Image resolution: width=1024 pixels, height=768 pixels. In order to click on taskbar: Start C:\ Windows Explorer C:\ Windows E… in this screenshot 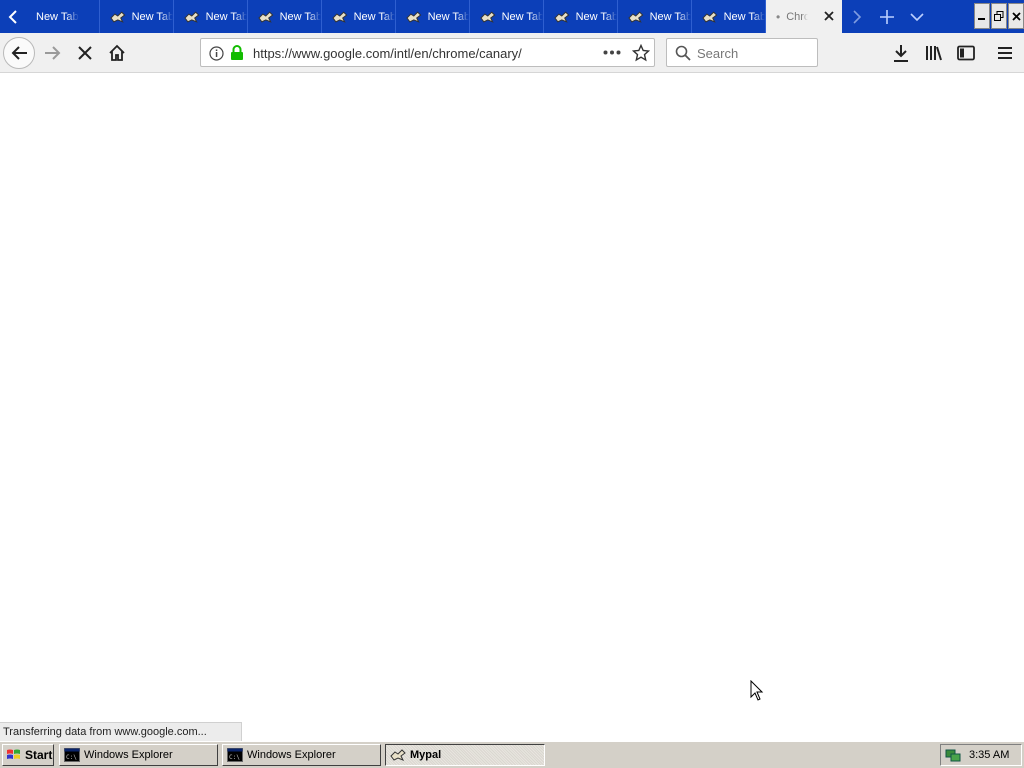, I will do `click(512, 754)`.